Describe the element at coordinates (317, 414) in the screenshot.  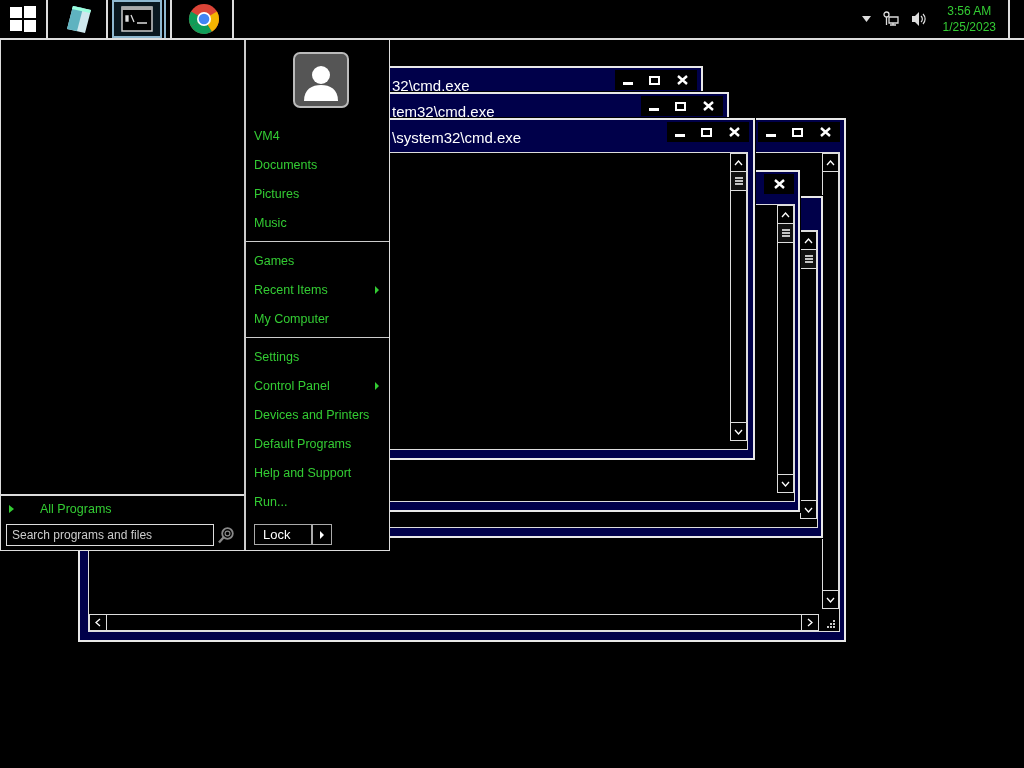
I see `start-menu-item: Devices and Printers` at that location.